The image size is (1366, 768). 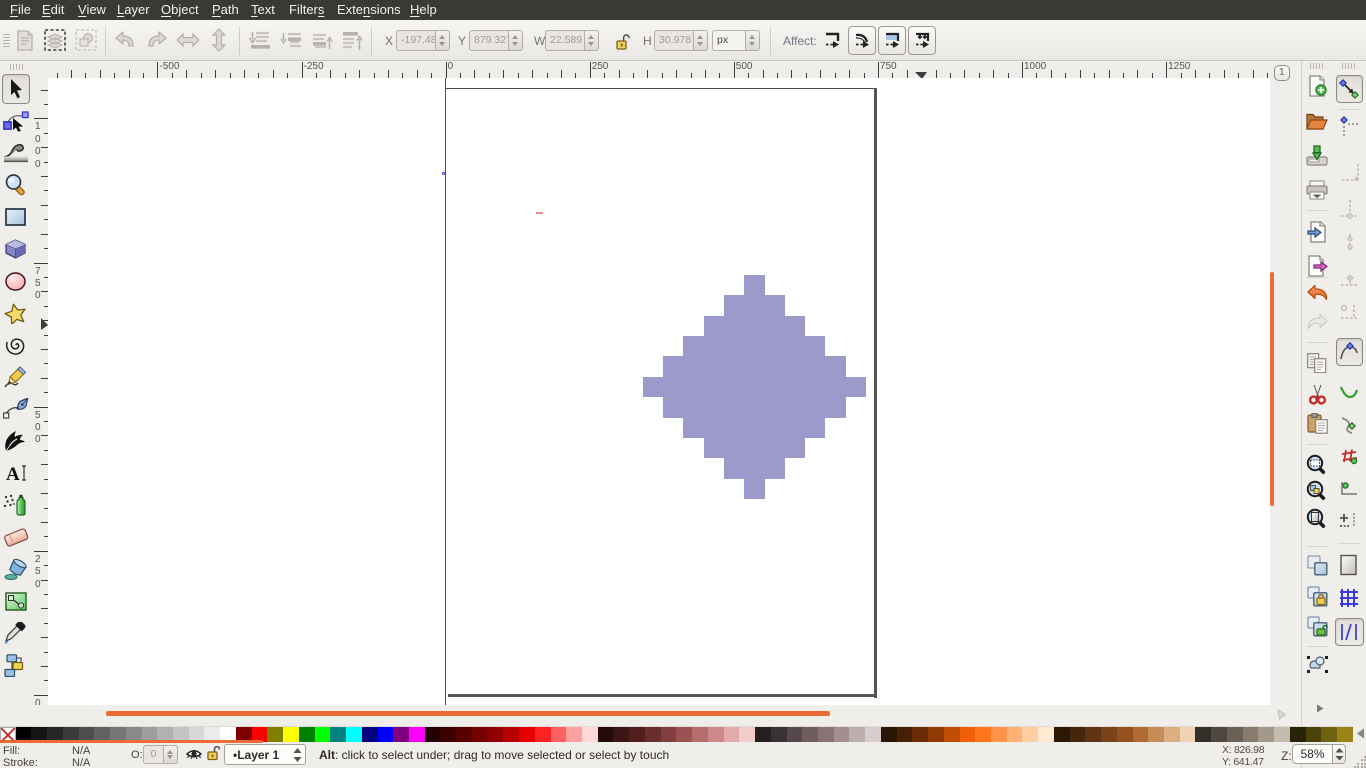 What do you see at coordinates (13, 473) in the screenshot?
I see `svg-text: A` at bounding box center [13, 473].